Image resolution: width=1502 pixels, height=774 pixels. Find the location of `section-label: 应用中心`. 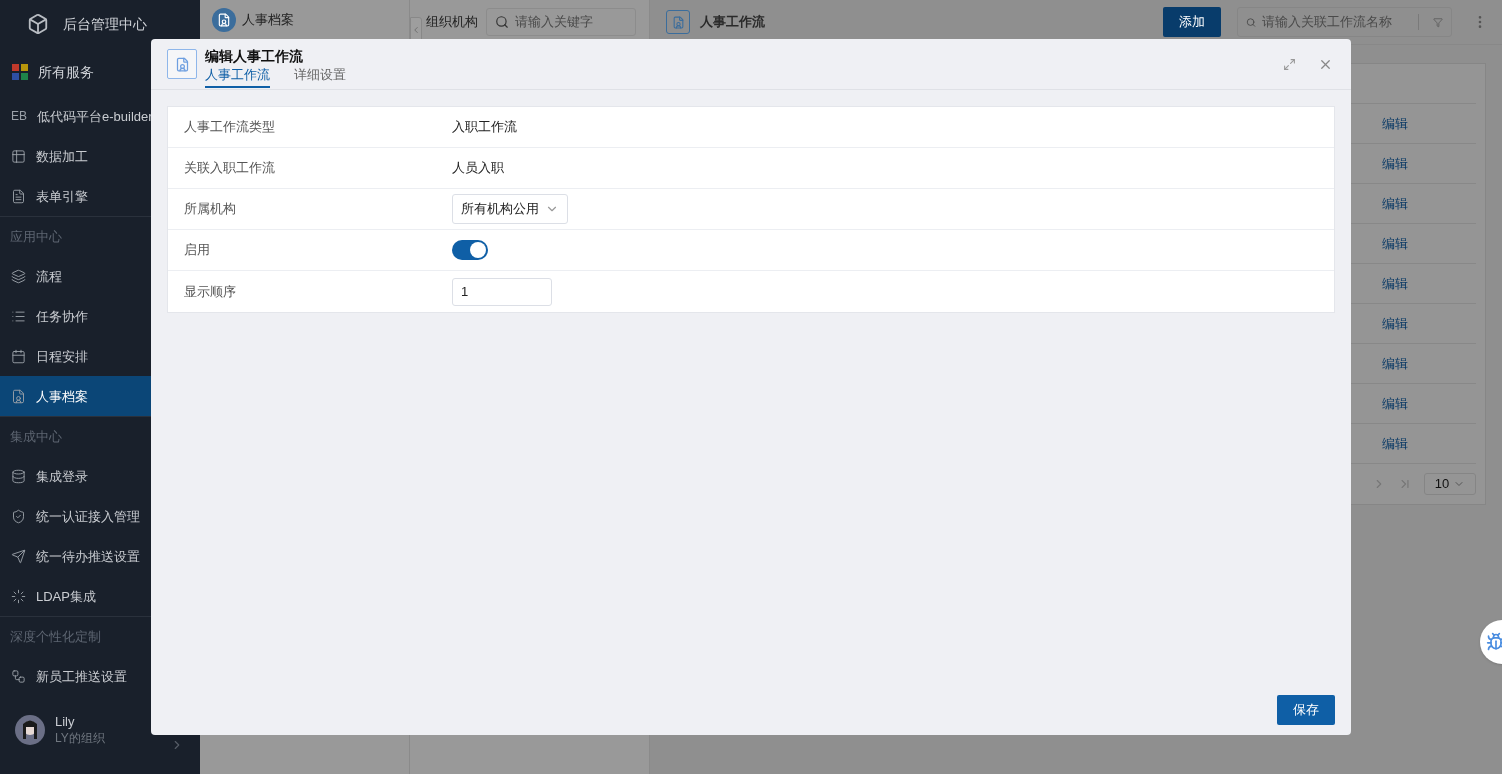

section-label: 应用中心 is located at coordinates (36, 237).